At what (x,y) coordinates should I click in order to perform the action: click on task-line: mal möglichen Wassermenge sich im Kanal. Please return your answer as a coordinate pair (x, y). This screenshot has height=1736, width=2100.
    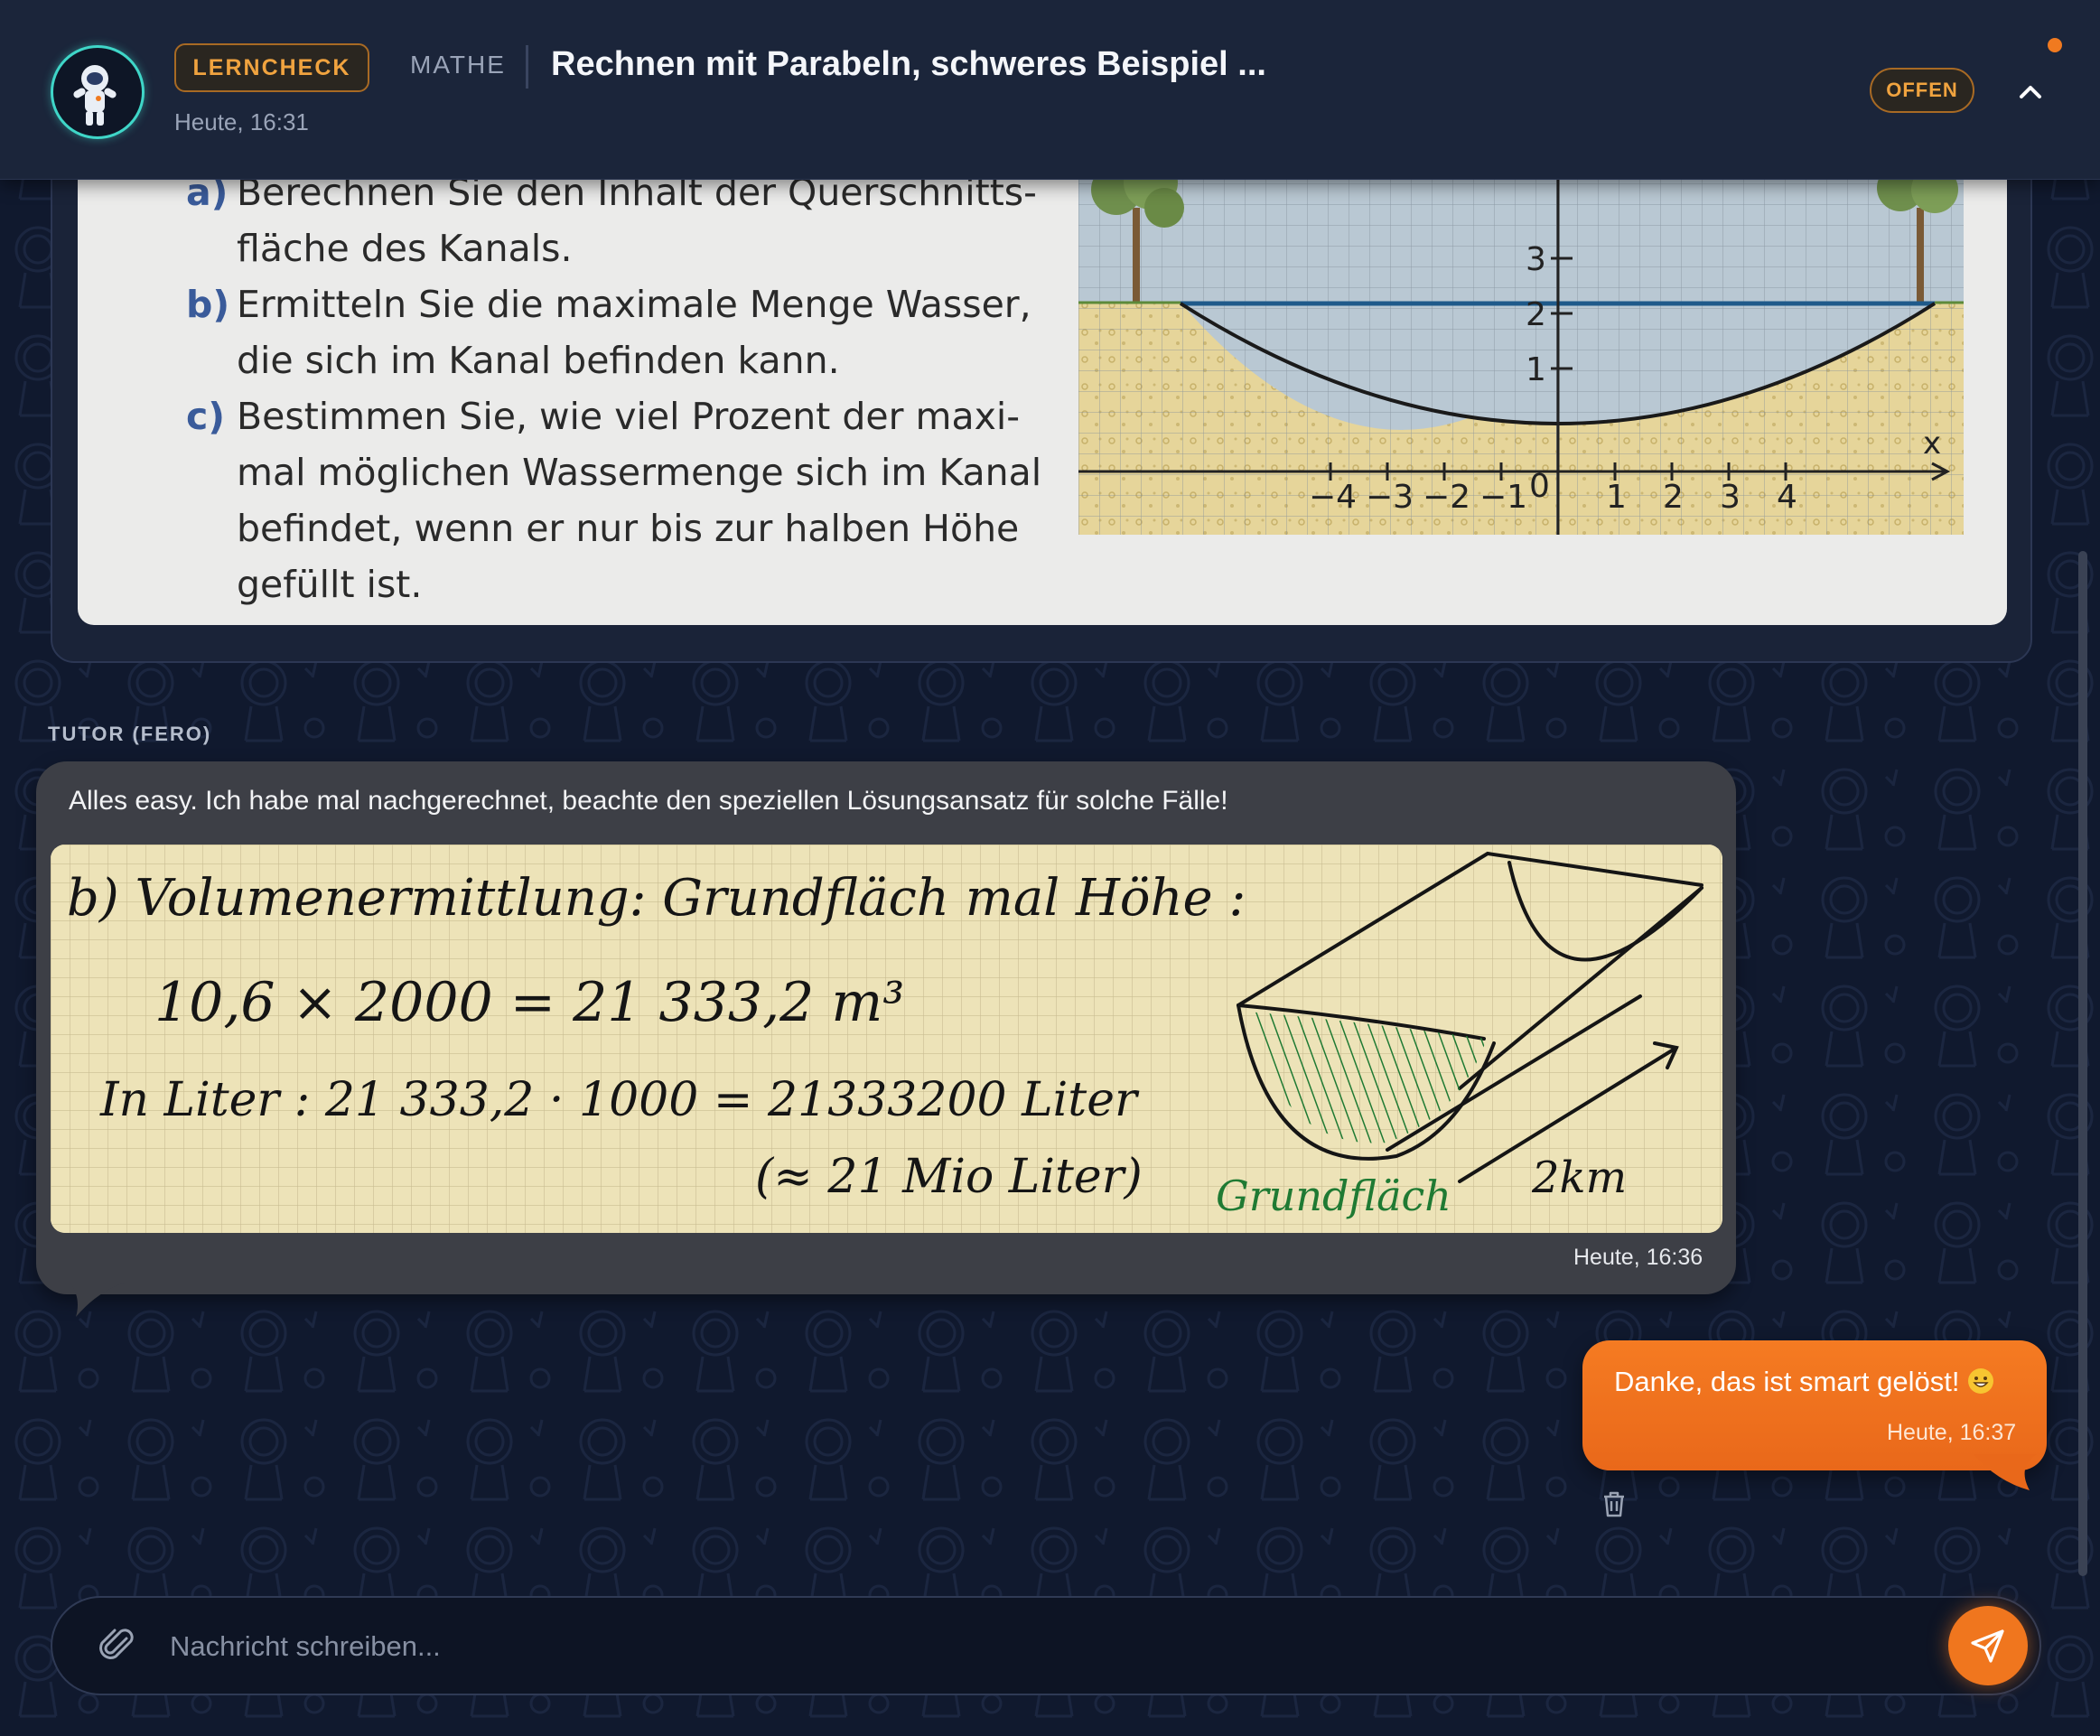
    Looking at the image, I should click on (639, 472).